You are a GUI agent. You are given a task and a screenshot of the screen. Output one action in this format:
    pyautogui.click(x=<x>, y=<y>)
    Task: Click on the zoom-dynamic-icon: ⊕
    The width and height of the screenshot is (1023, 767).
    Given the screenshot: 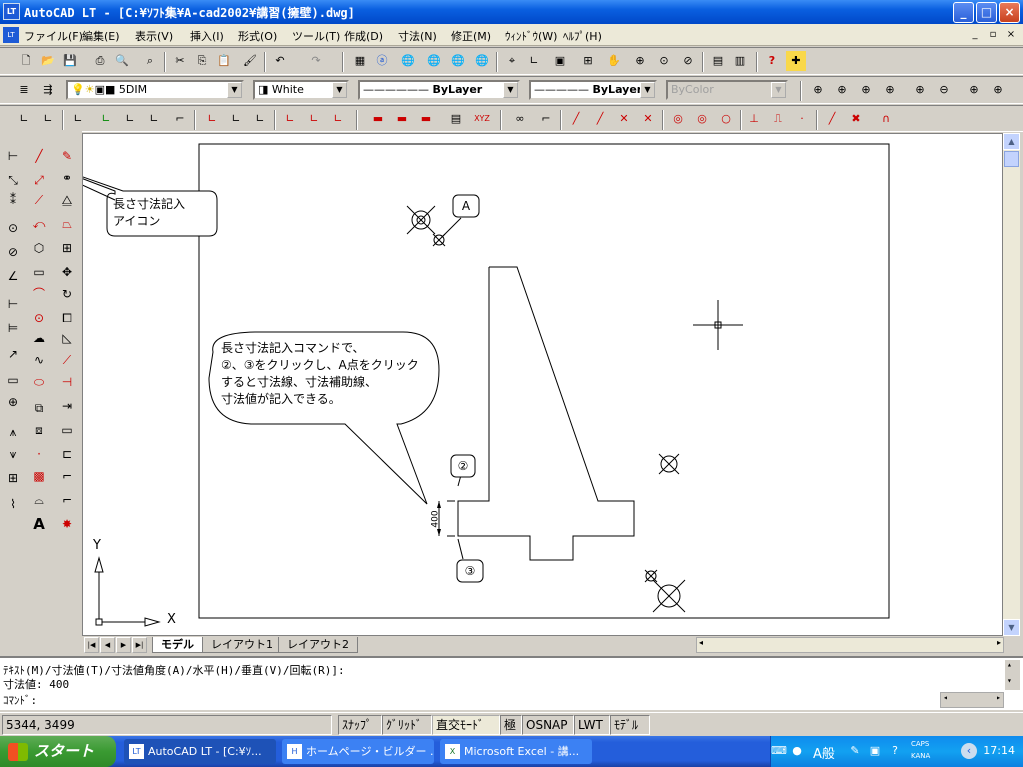 What is the action you would take?
    pyautogui.click(x=842, y=90)
    